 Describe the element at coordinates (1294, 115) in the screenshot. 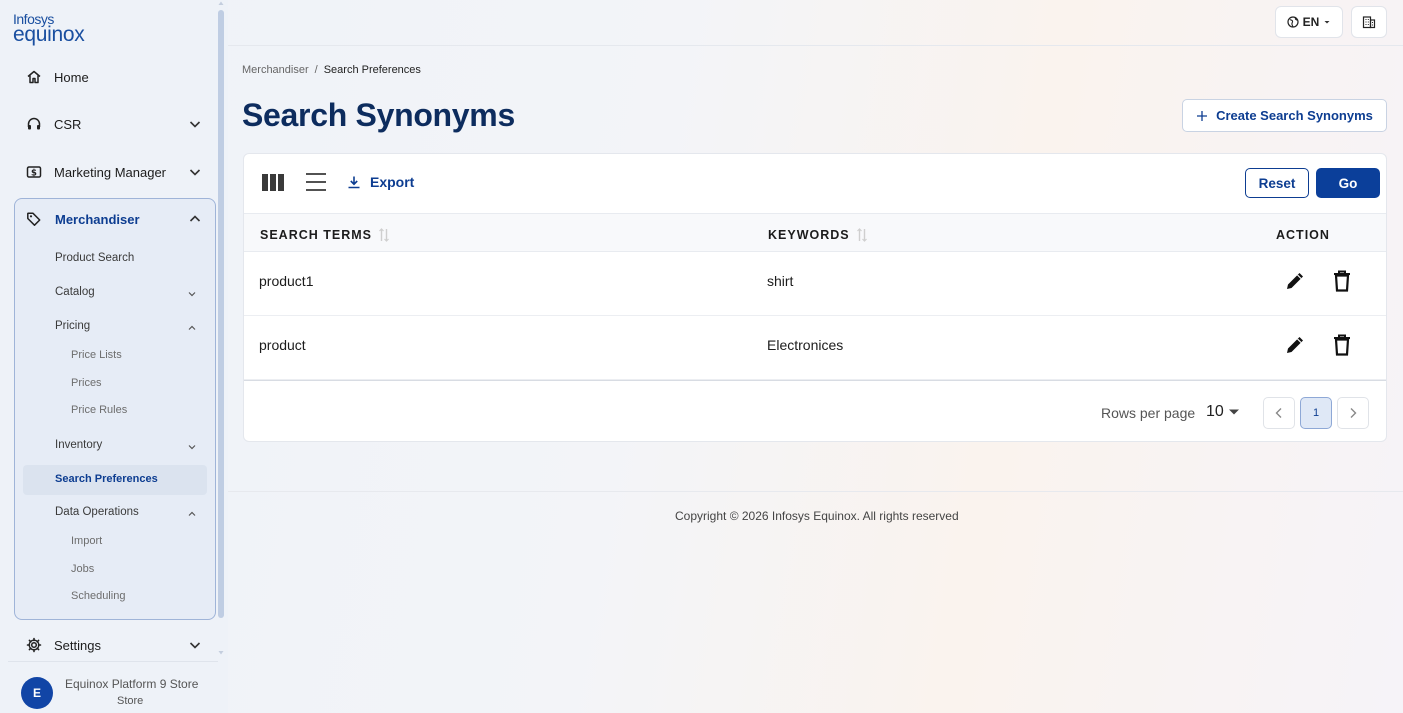

I see `create-button-label: Create Search Synonyms` at that location.